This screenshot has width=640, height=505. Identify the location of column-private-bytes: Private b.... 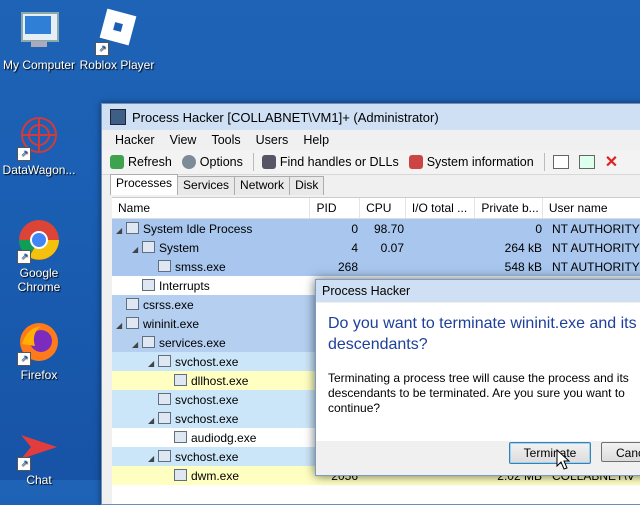
(509, 208).